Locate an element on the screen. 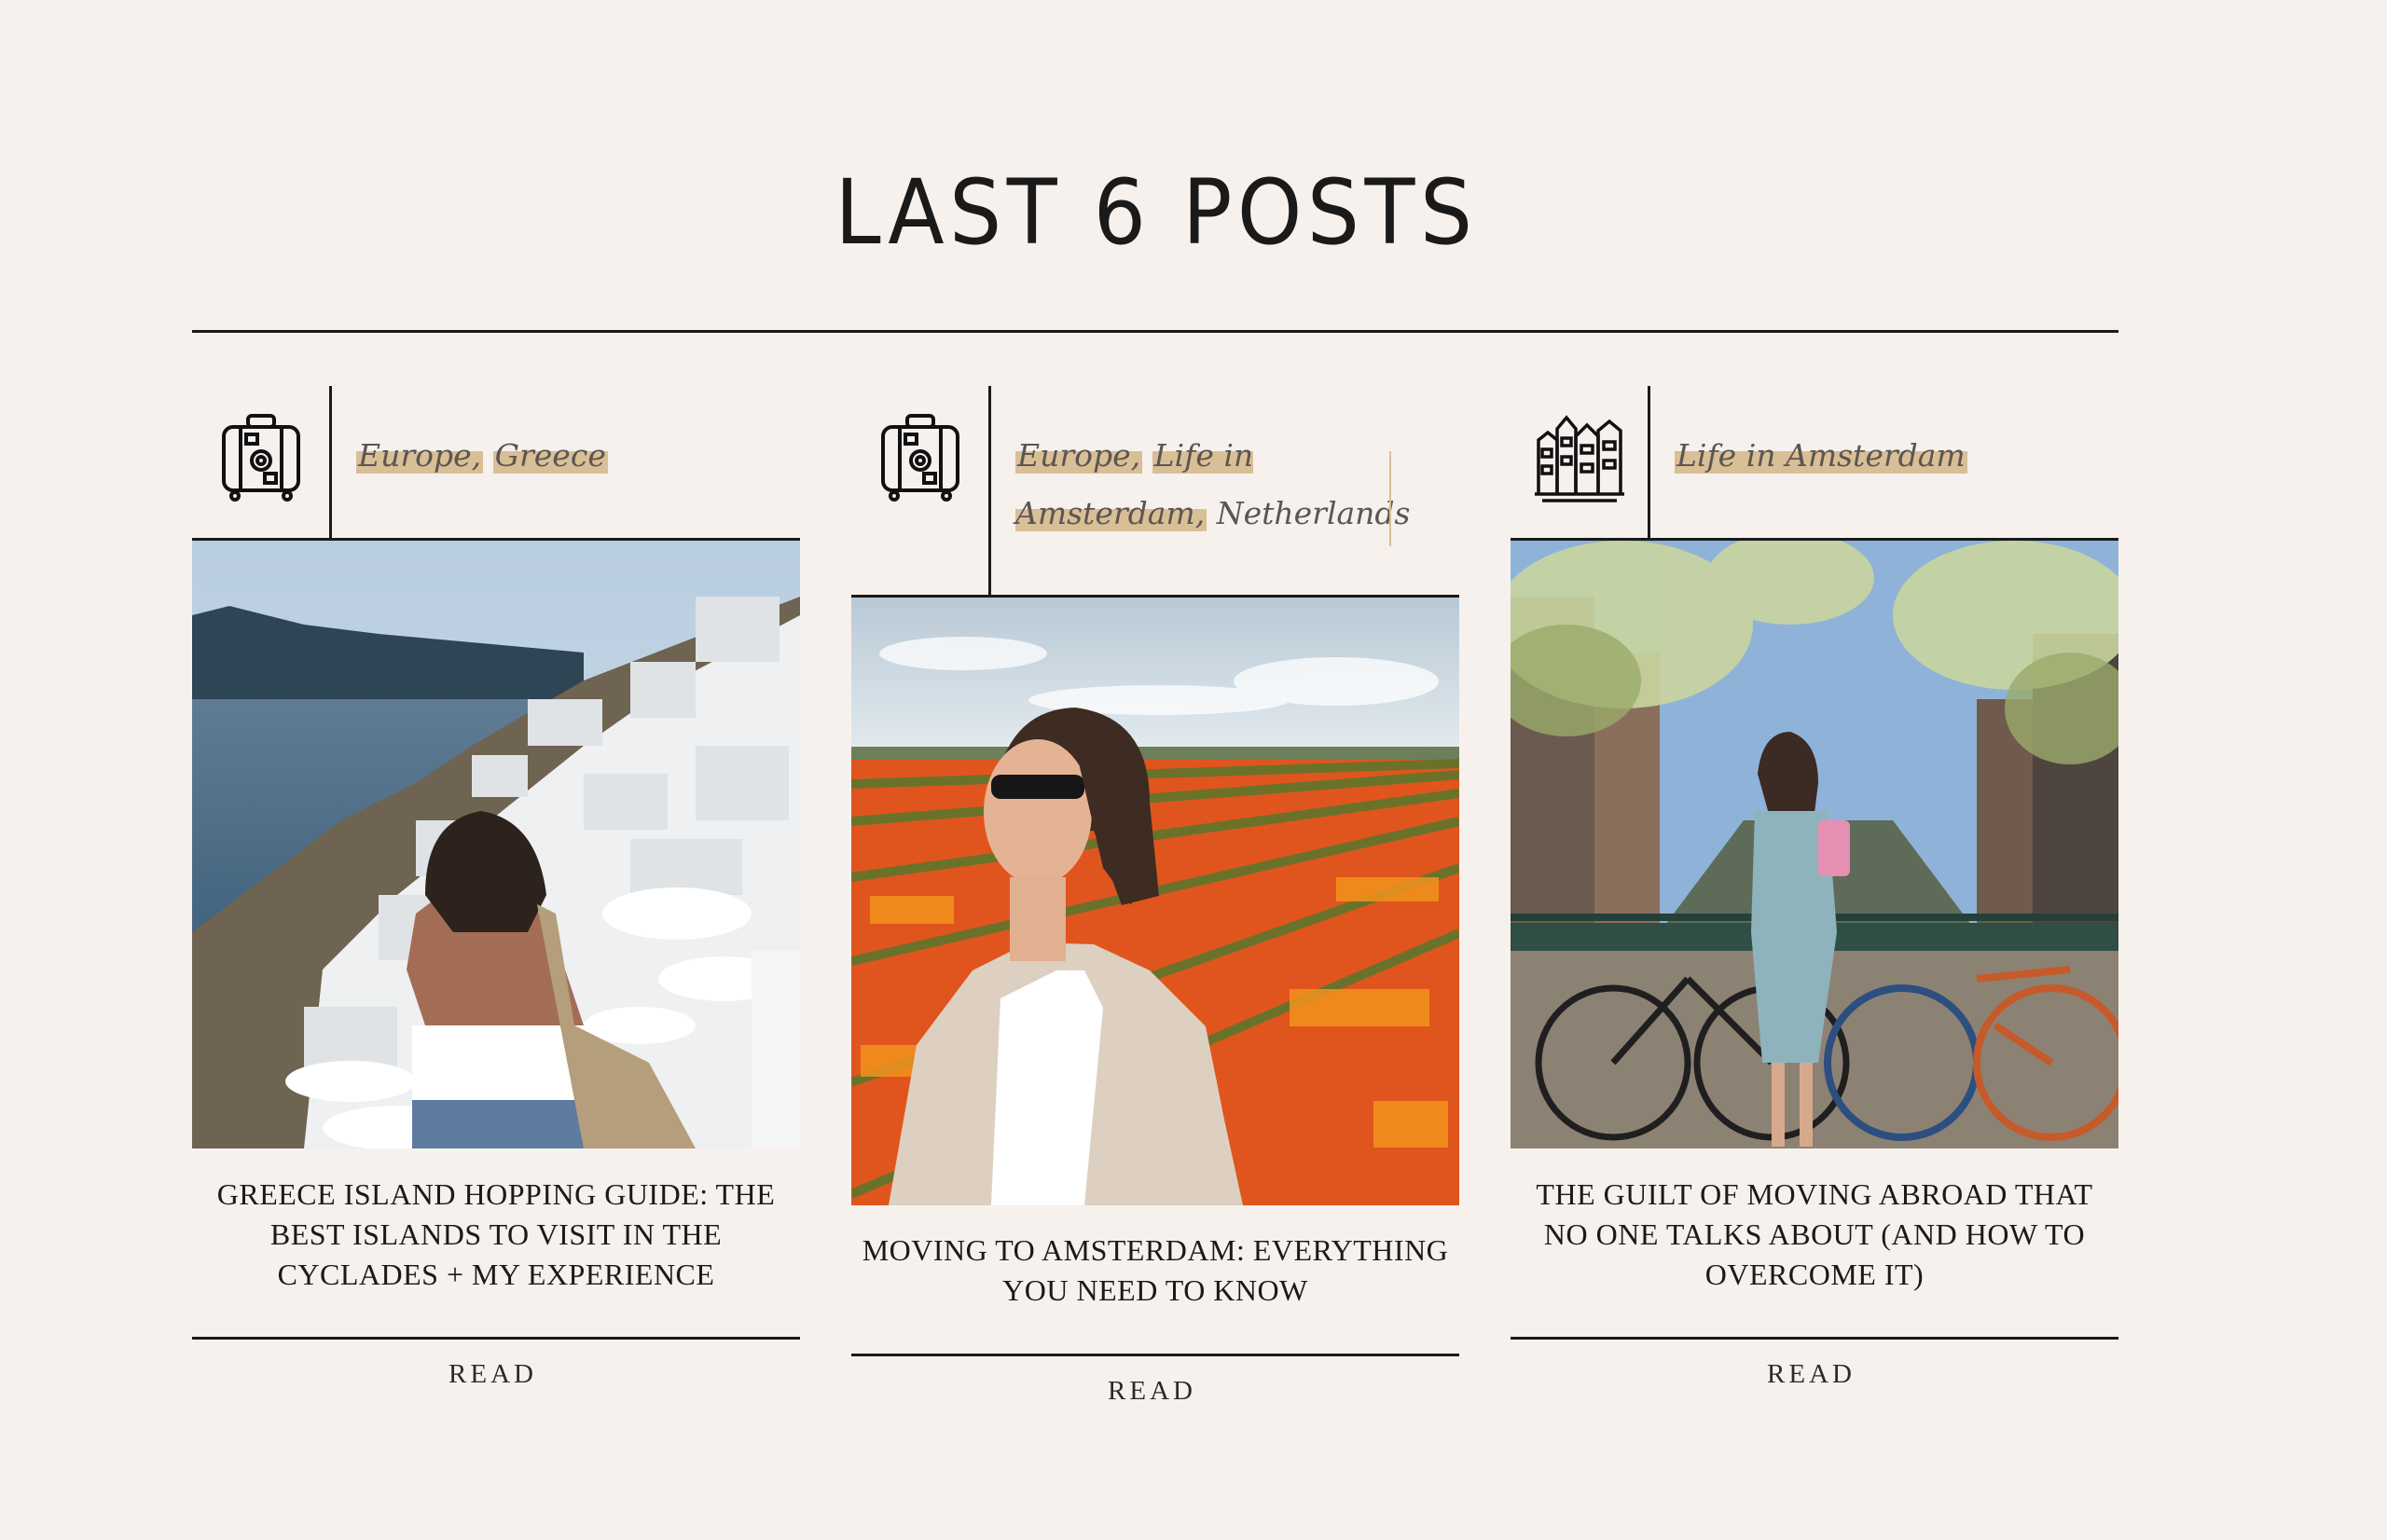  category-link: Netherlands is located at coordinates (1314, 513).